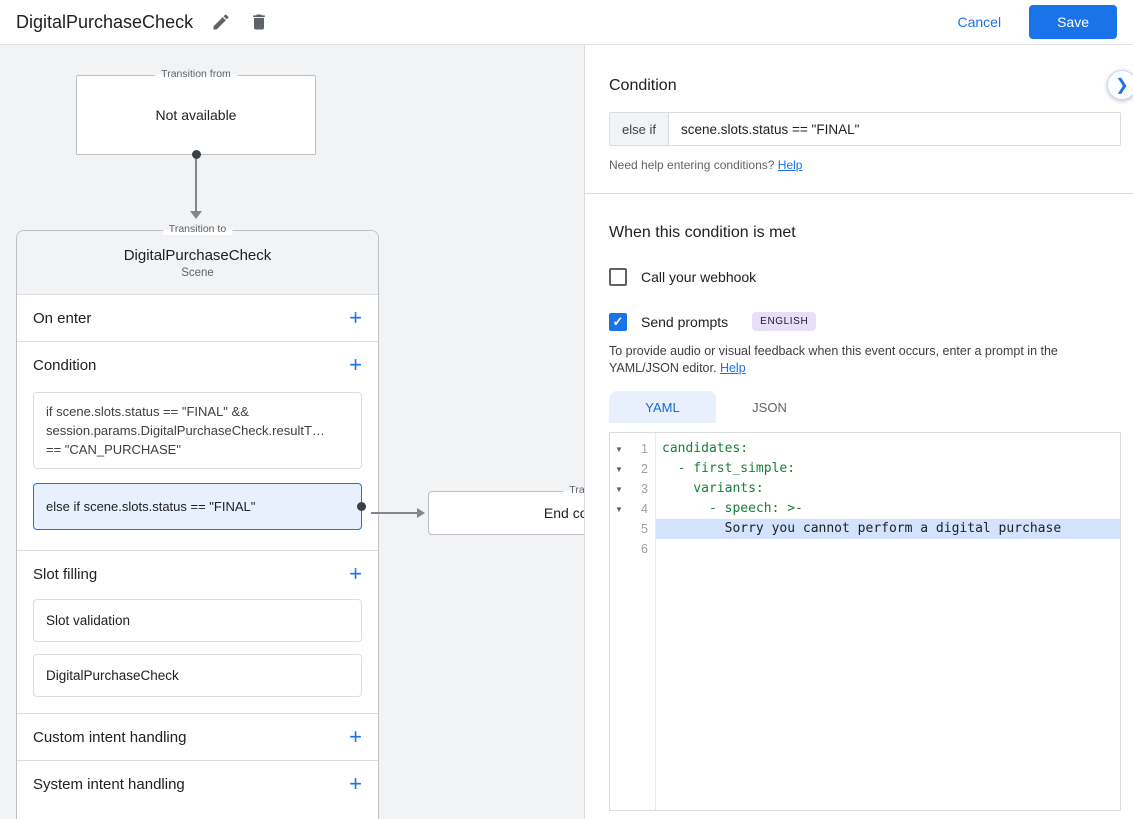  Describe the element at coordinates (112, 675) in the screenshot. I see `slot-item-digitalpurchasecheck-text: DigitalPurchaseCheck` at that location.